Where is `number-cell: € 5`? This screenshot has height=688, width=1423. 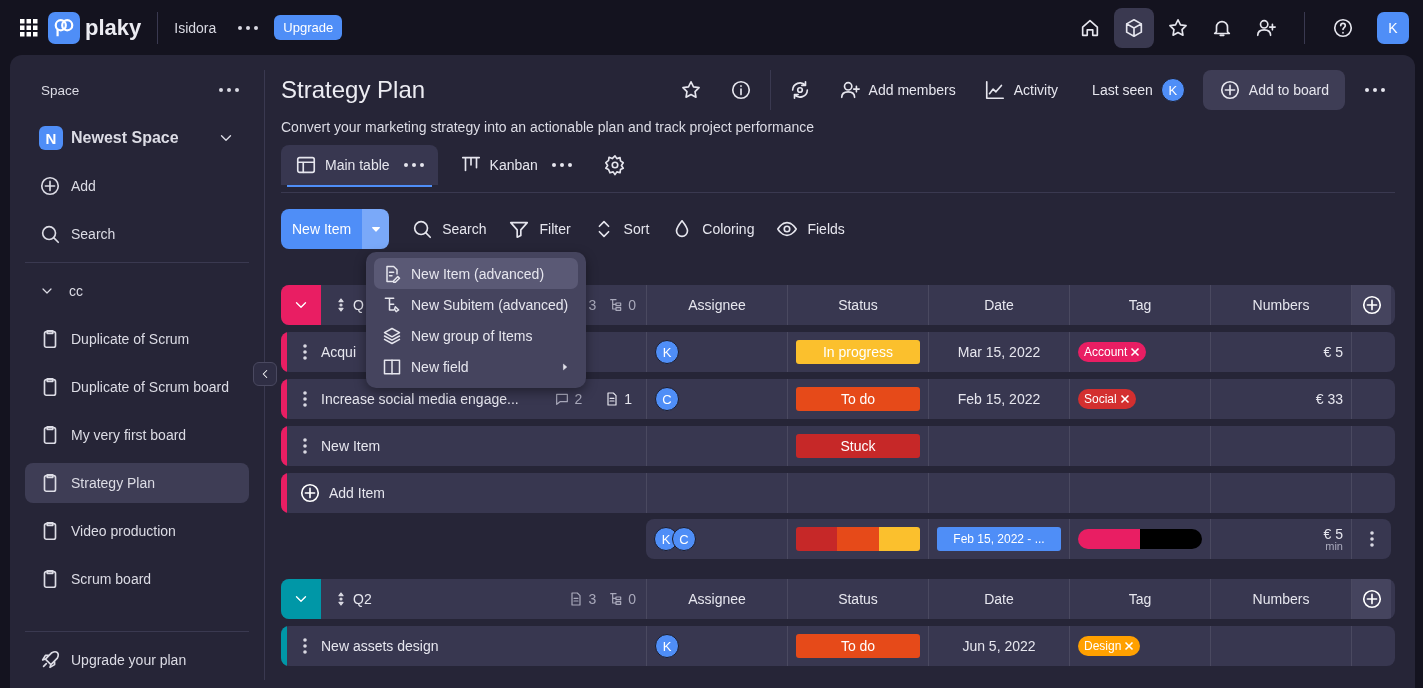
number-cell: € 5 is located at coordinates (1333, 352).